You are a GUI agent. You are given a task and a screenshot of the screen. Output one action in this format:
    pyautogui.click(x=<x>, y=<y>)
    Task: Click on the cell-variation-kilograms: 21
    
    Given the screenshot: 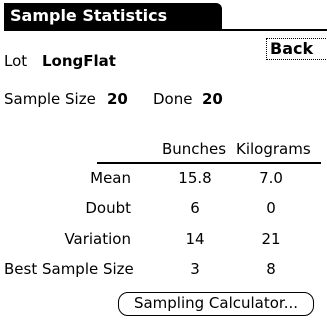 What is the action you would take?
    pyautogui.click(x=271, y=239)
    